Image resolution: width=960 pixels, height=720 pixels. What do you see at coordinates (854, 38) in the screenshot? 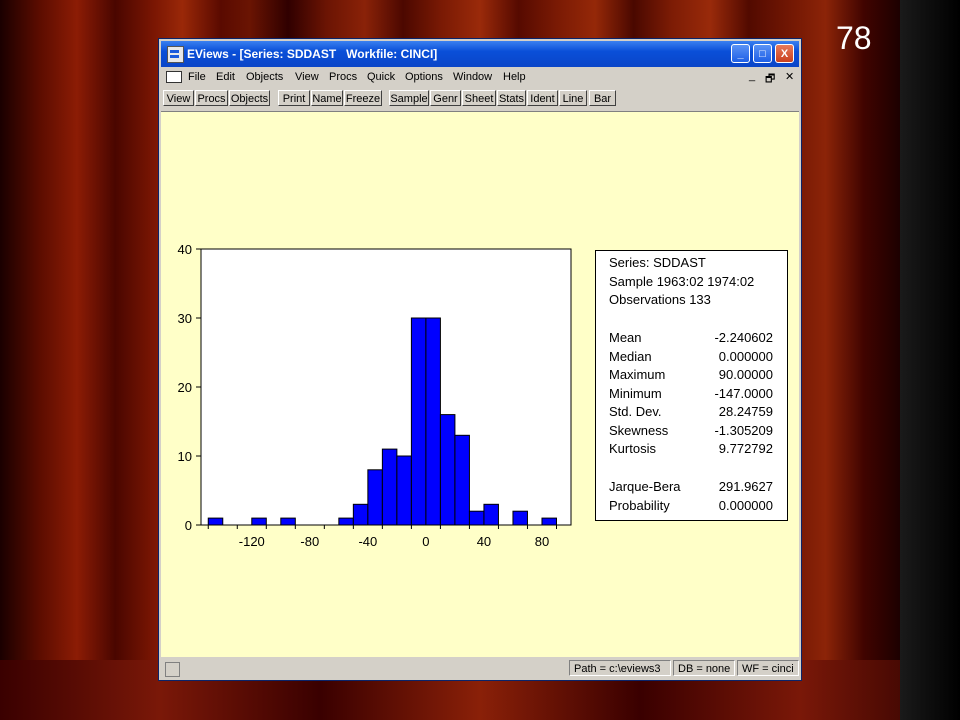
I see `slide-number: 78` at bounding box center [854, 38].